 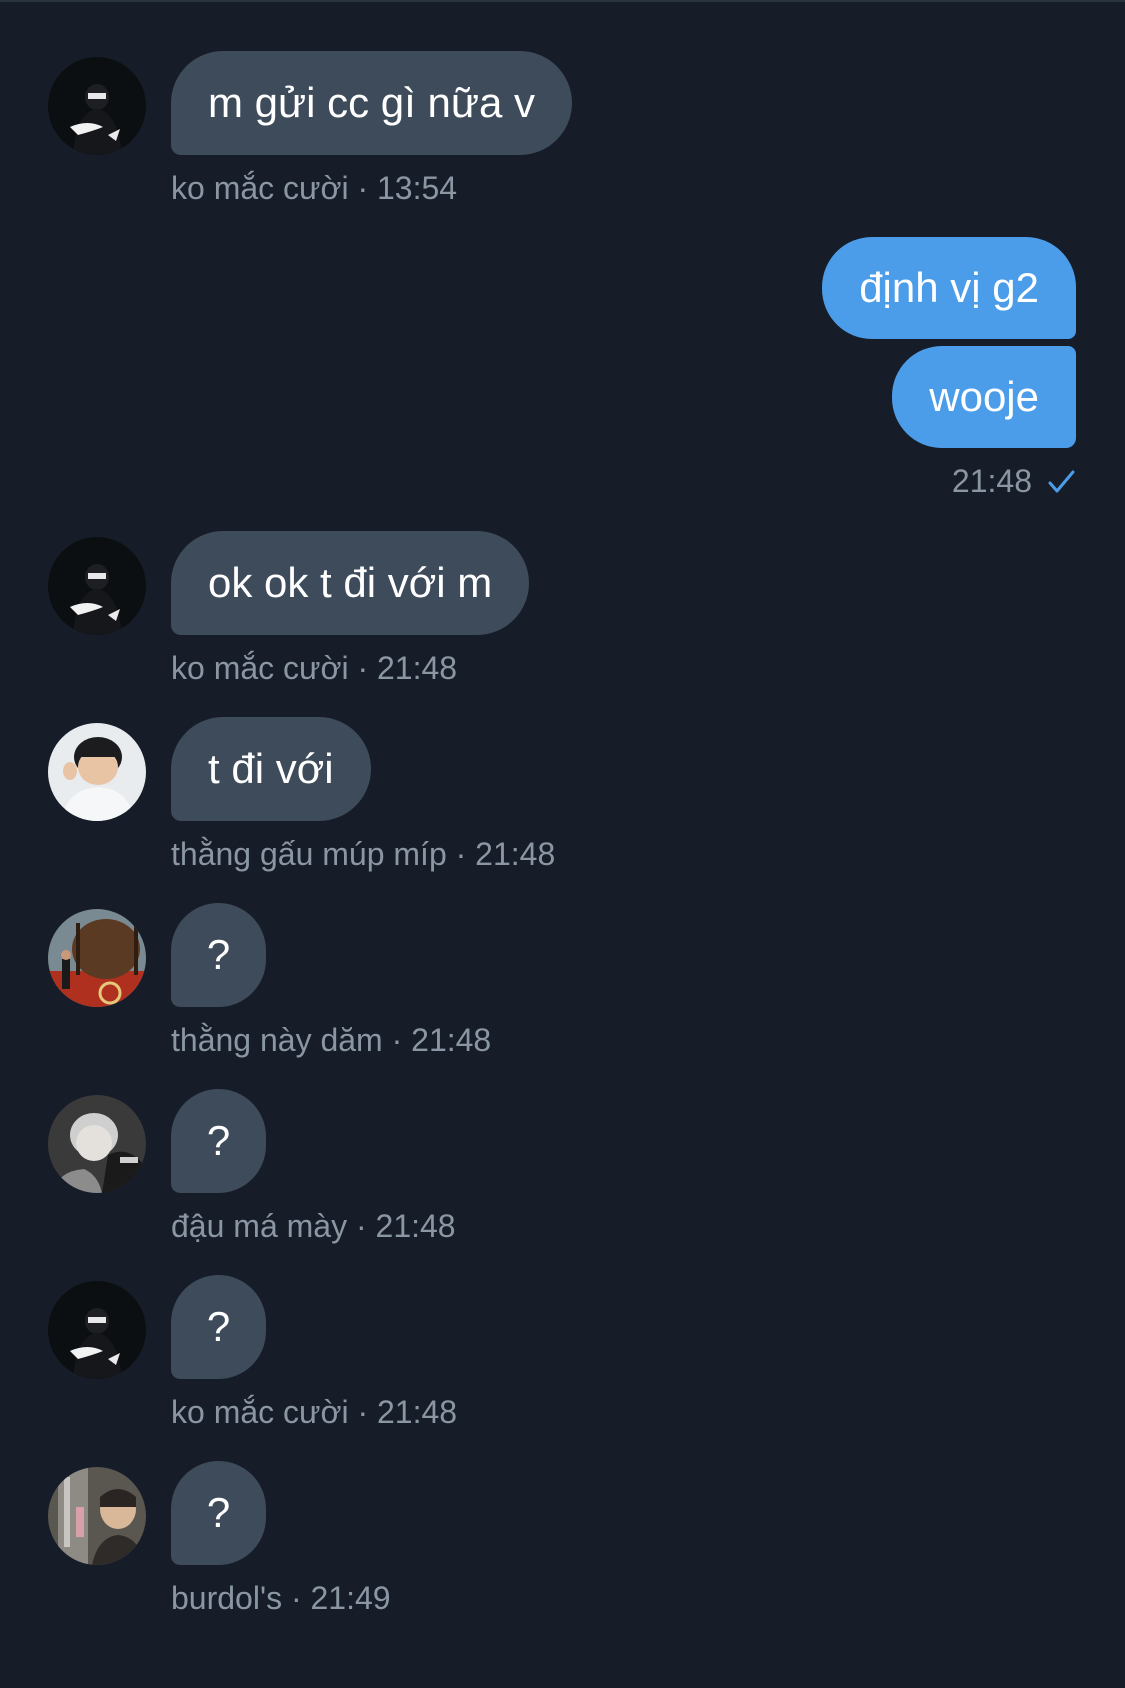 I want to click on message-bubble: ok ok t đi với m, so click(x=350, y=583).